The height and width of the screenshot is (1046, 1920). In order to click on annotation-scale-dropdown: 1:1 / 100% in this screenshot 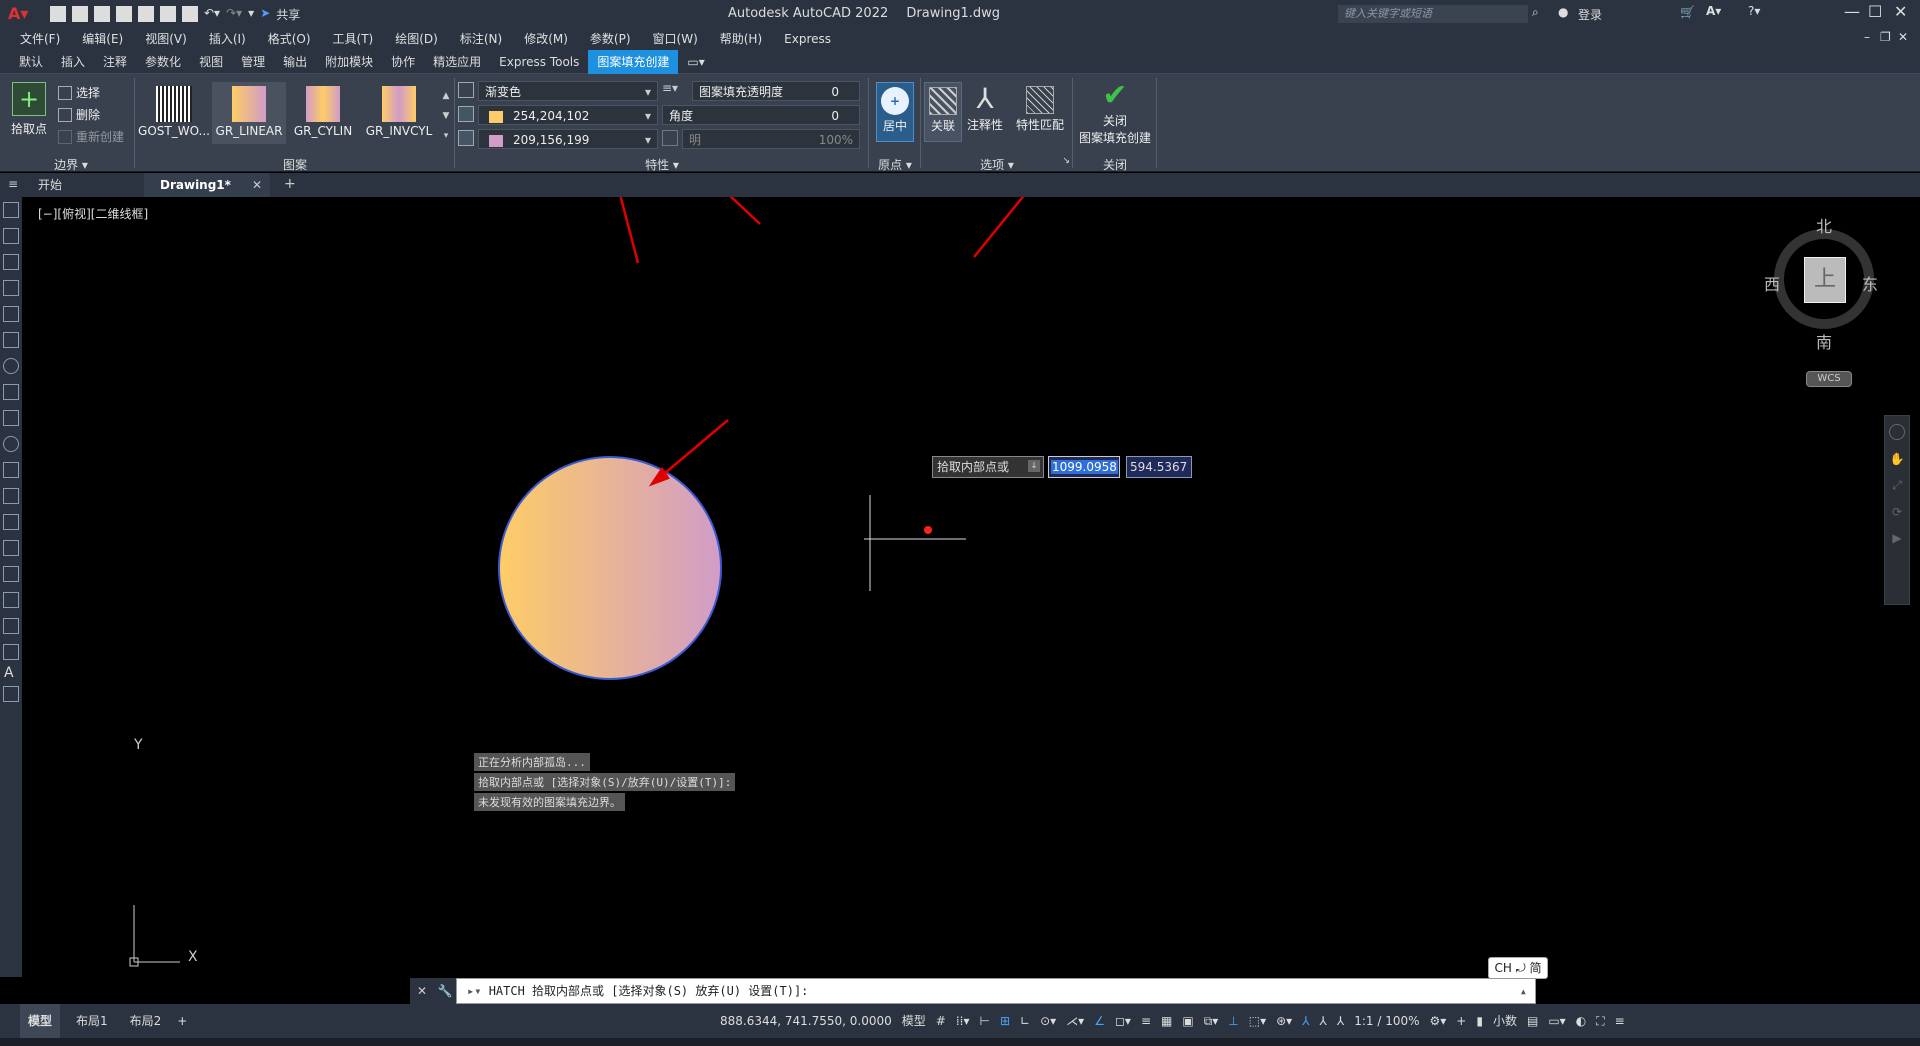, I will do `click(1386, 1021)`.